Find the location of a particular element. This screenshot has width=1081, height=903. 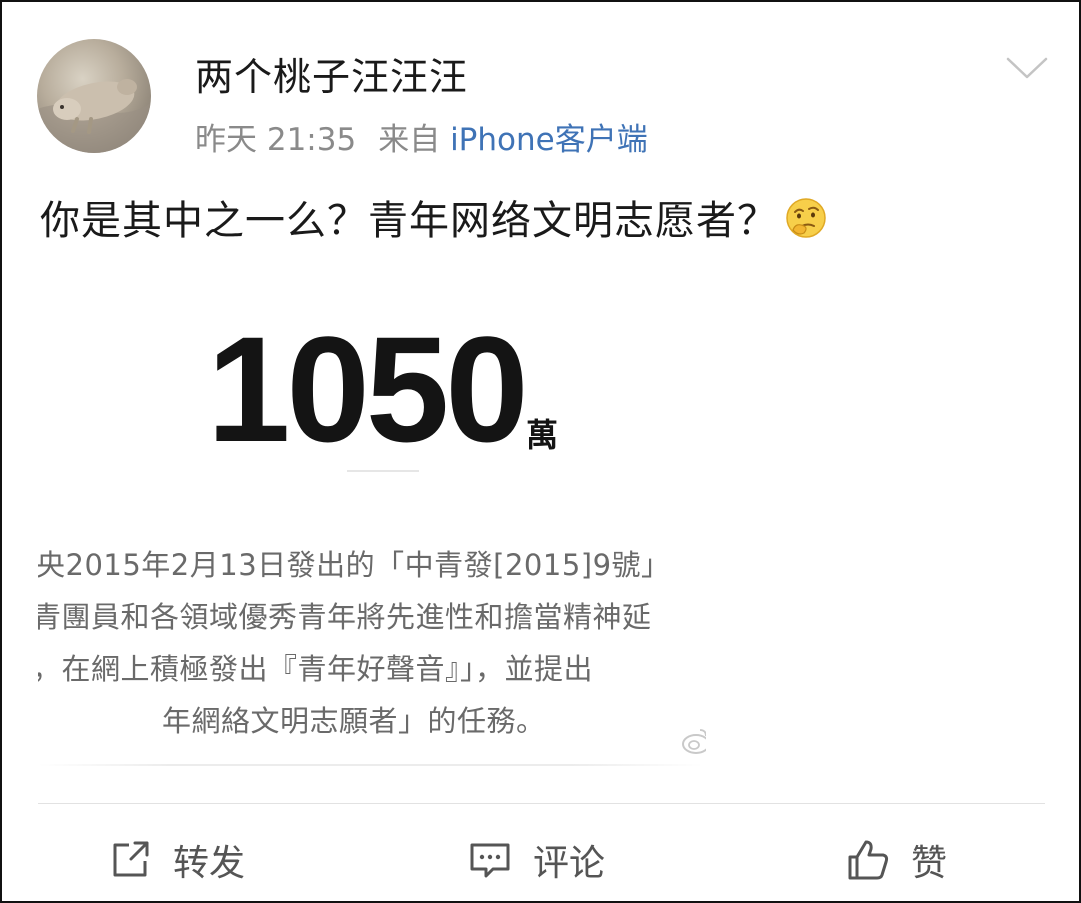

thinking-face-emoji-icon is located at coordinates (806, 218).